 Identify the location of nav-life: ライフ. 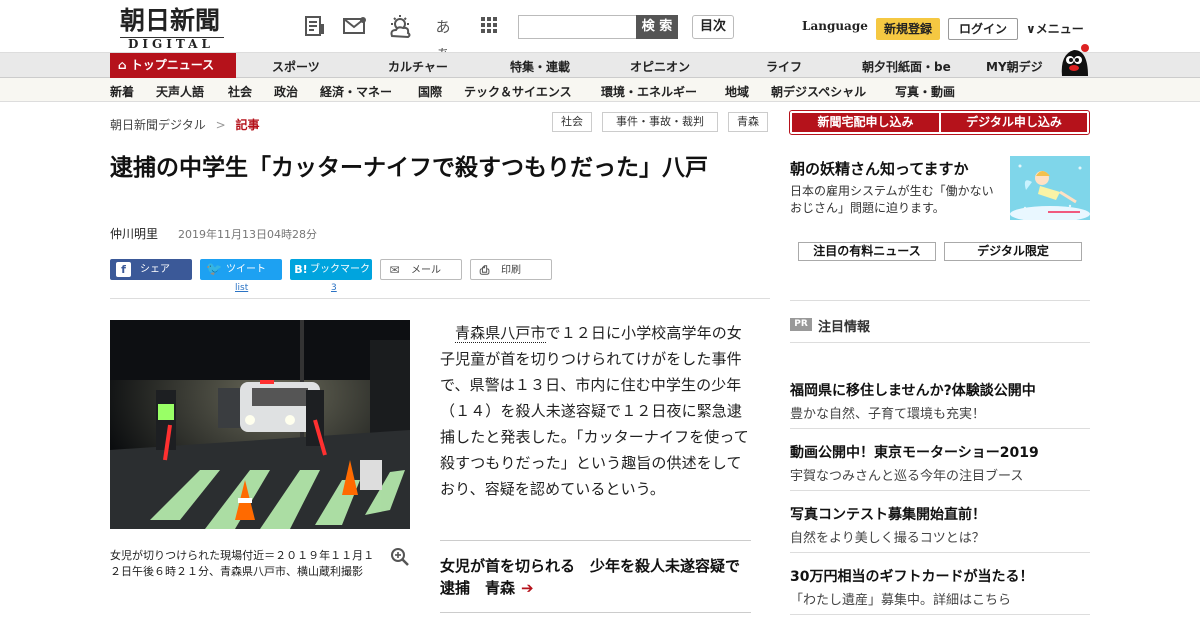
(784, 66).